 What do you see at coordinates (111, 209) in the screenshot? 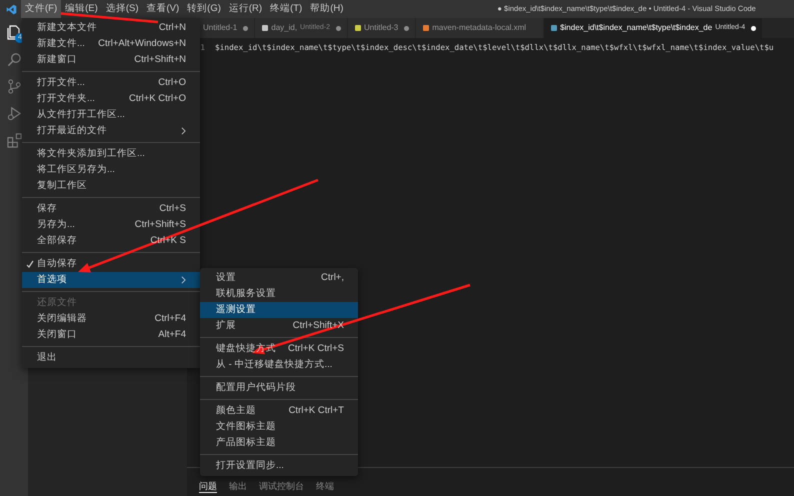
I see `menu-item: 保存 Ctrl+S` at bounding box center [111, 209].